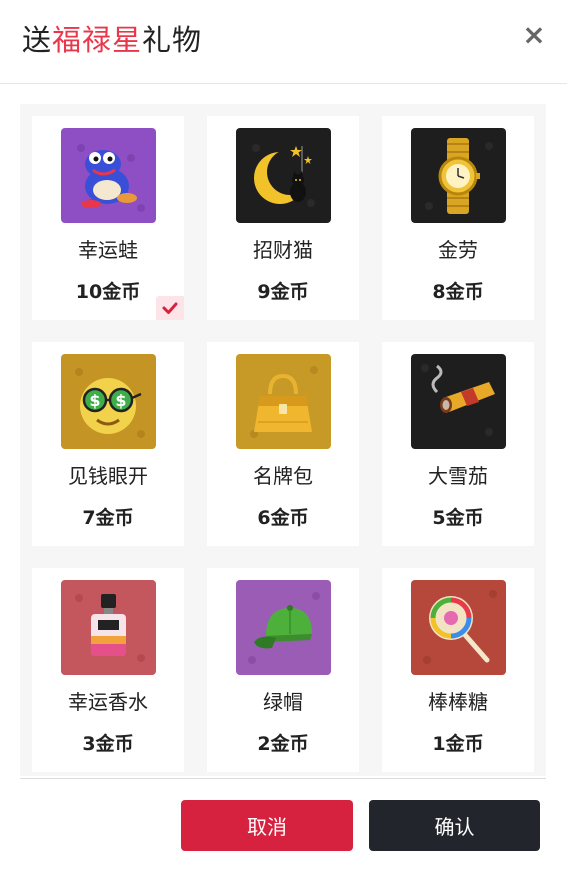  I want to click on gold-watch-icon, so click(458, 175).